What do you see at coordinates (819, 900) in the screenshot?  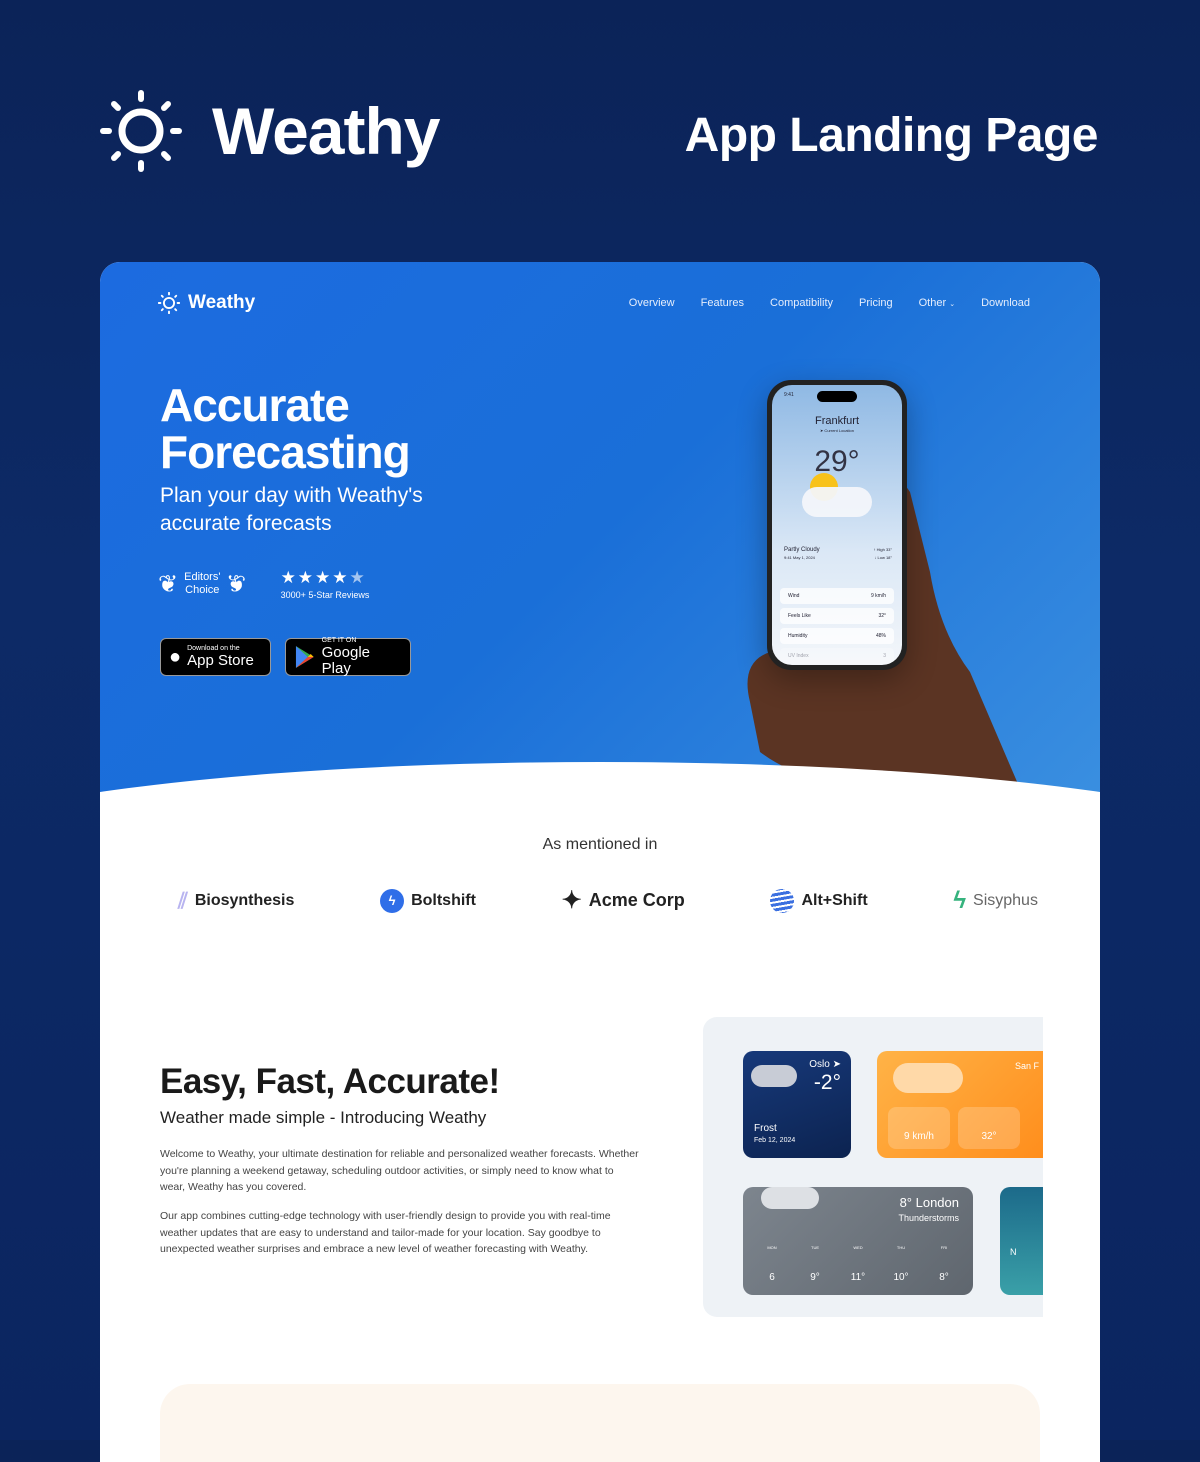 I see `logo-alt-shift: Alt+Shift` at bounding box center [819, 900].